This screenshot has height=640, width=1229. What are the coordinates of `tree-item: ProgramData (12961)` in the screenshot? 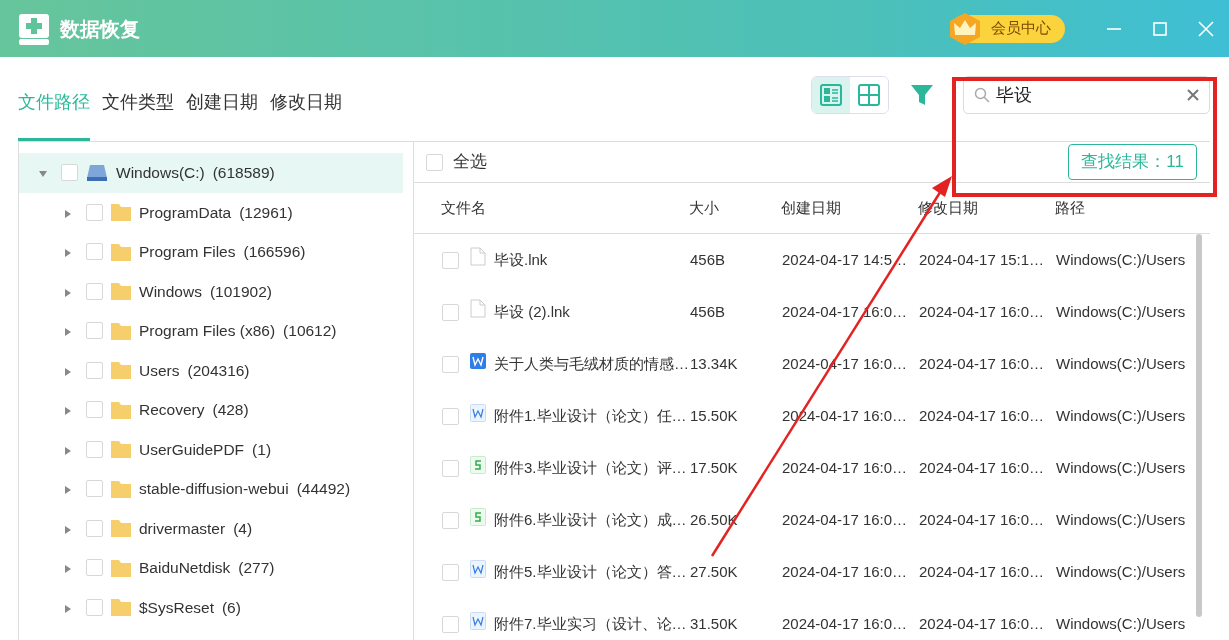 It's located at (216, 212).